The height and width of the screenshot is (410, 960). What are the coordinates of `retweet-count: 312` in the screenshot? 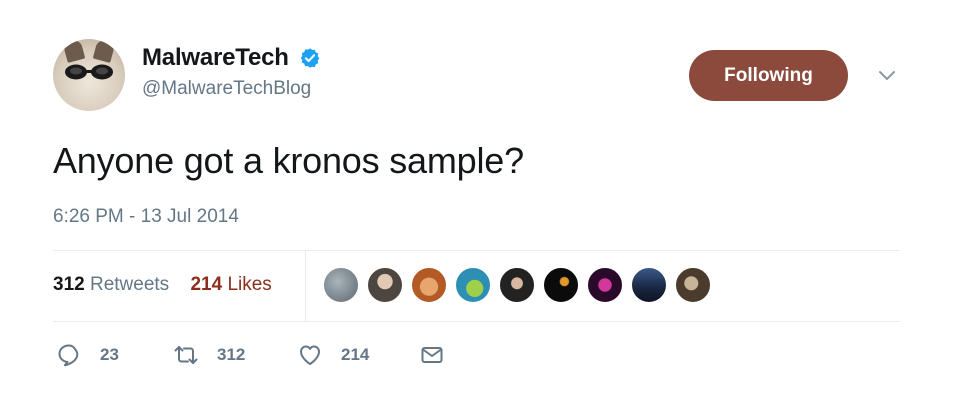 It's located at (231, 354).